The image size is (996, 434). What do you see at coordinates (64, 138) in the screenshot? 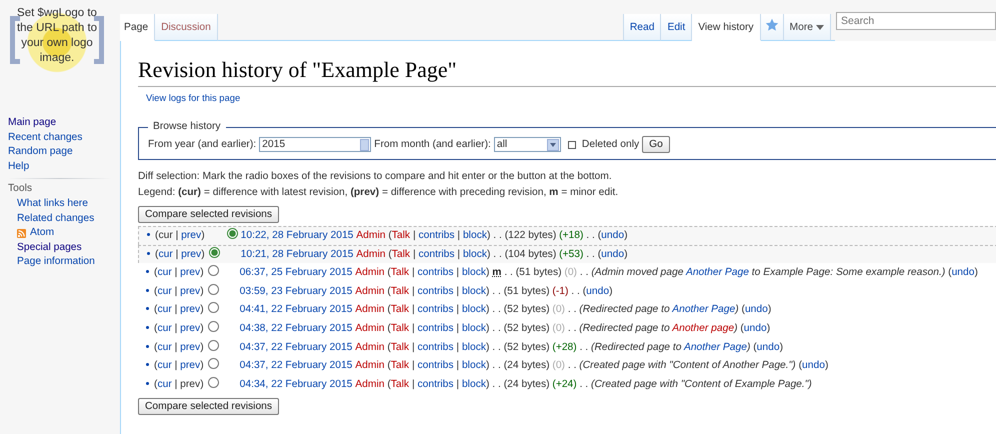
I see `sidebar-link: Recent changes` at bounding box center [64, 138].